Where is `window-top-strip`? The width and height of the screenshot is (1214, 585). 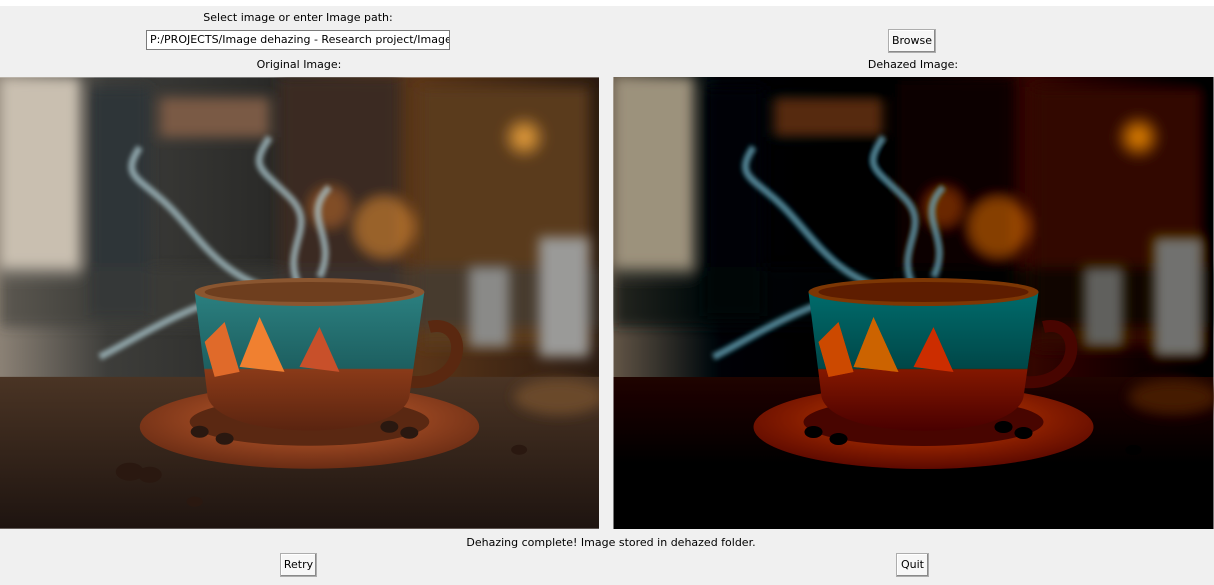
window-top-strip is located at coordinates (607, 3).